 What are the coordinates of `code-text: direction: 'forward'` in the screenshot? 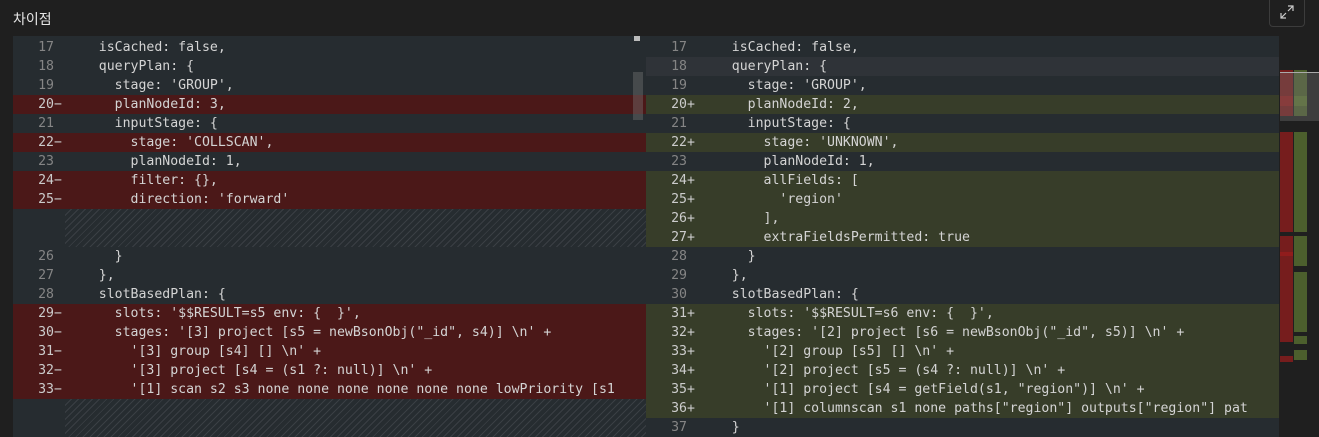 It's located at (178, 199).